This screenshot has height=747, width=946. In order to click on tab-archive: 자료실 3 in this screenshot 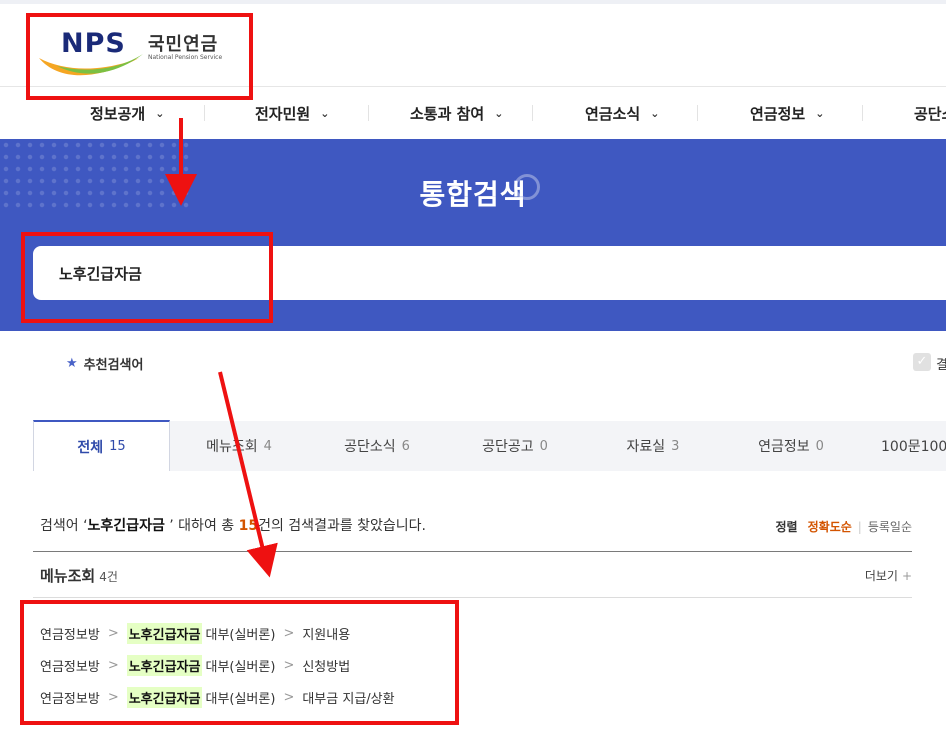, I will do `click(653, 446)`.